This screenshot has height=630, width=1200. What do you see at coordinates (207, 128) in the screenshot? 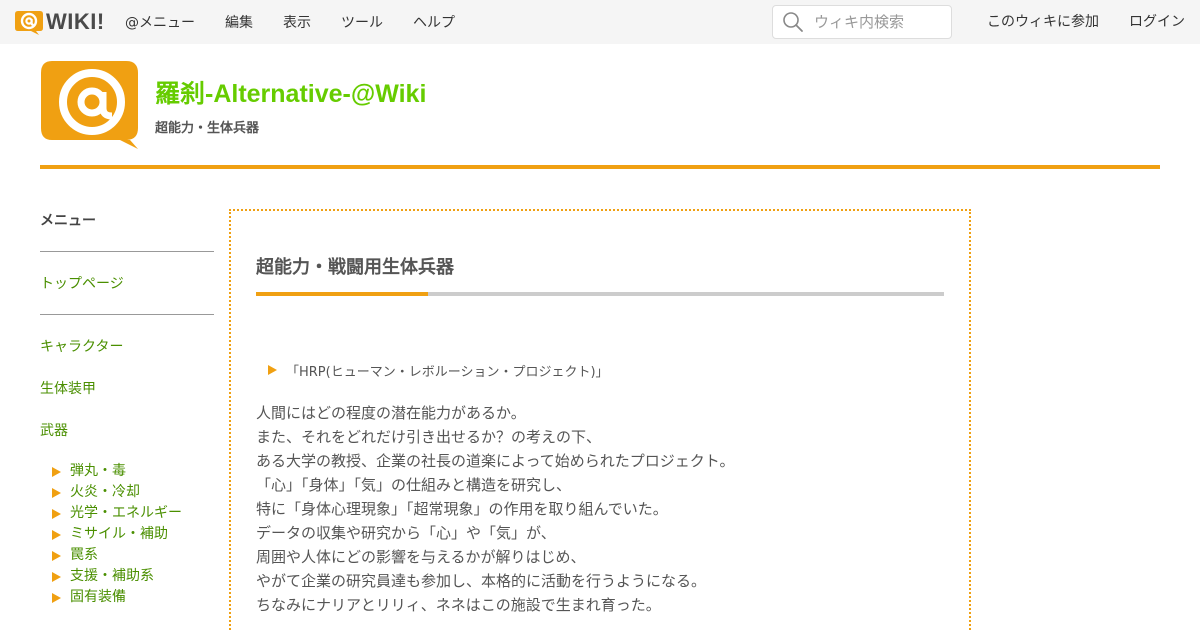
I see `site-subtitle: 超能力・生体兵器` at bounding box center [207, 128].